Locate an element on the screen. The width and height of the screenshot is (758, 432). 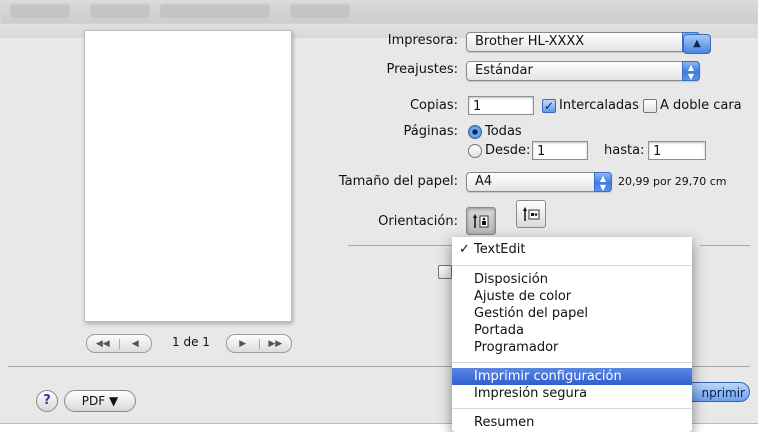
duplex-checkbox is located at coordinates (650, 106).